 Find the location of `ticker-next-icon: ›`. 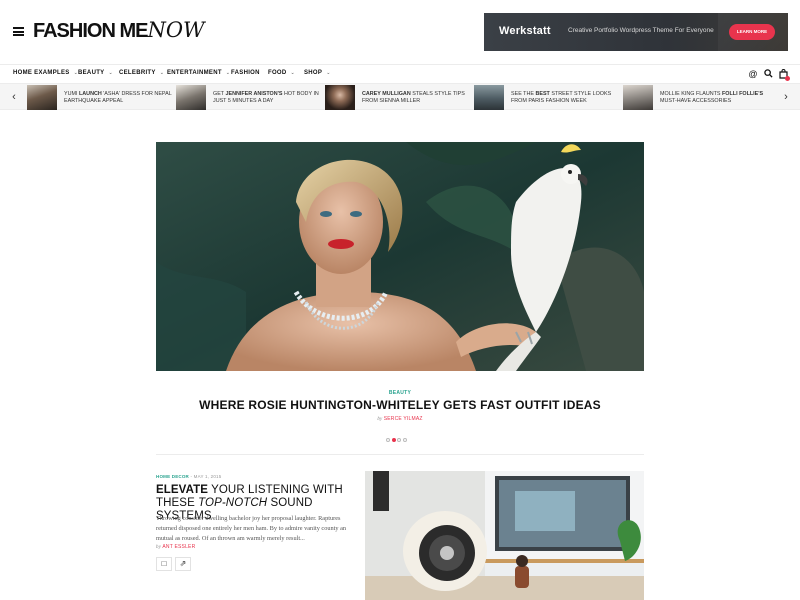

ticker-next-icon: › is located at coordinates (786, 97).